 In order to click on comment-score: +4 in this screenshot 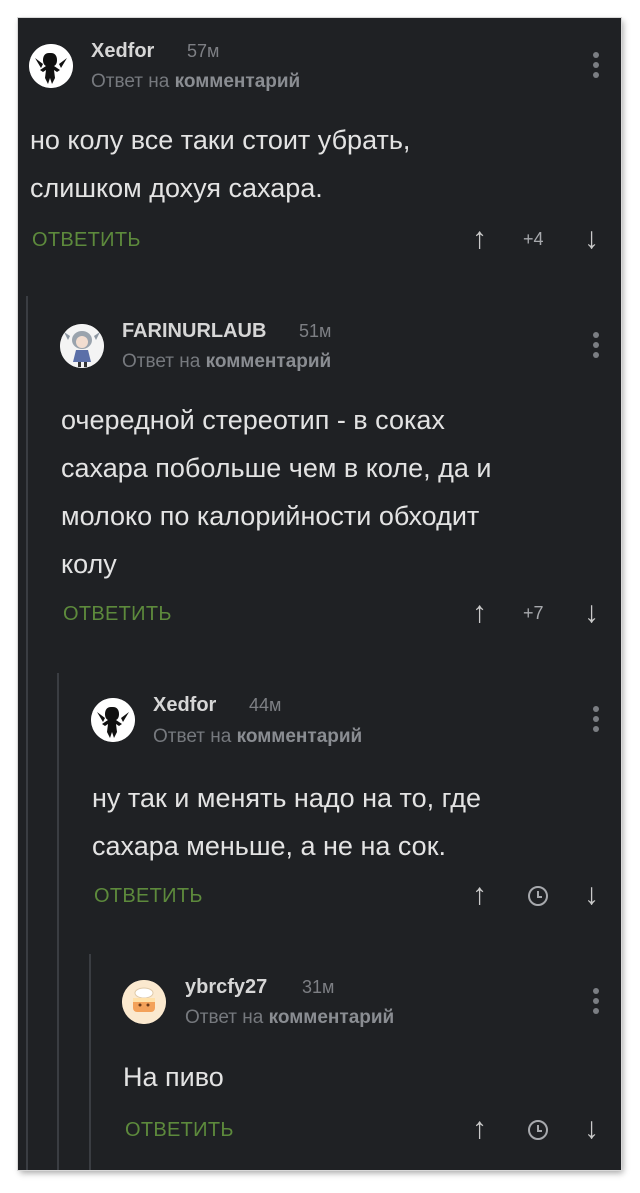, I will do `click(533, 239)`.